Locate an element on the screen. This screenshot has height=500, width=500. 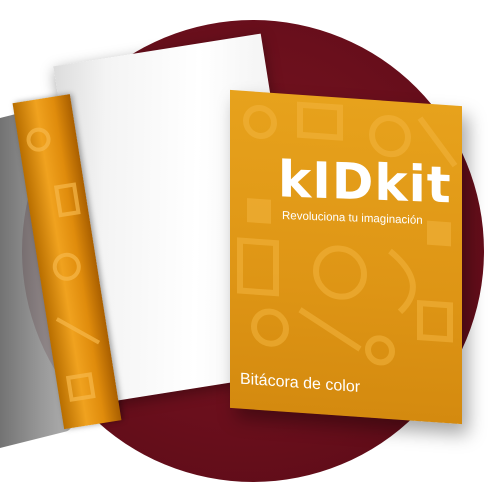
brand-logo: kIDkit is located at coordinates (365, 182).